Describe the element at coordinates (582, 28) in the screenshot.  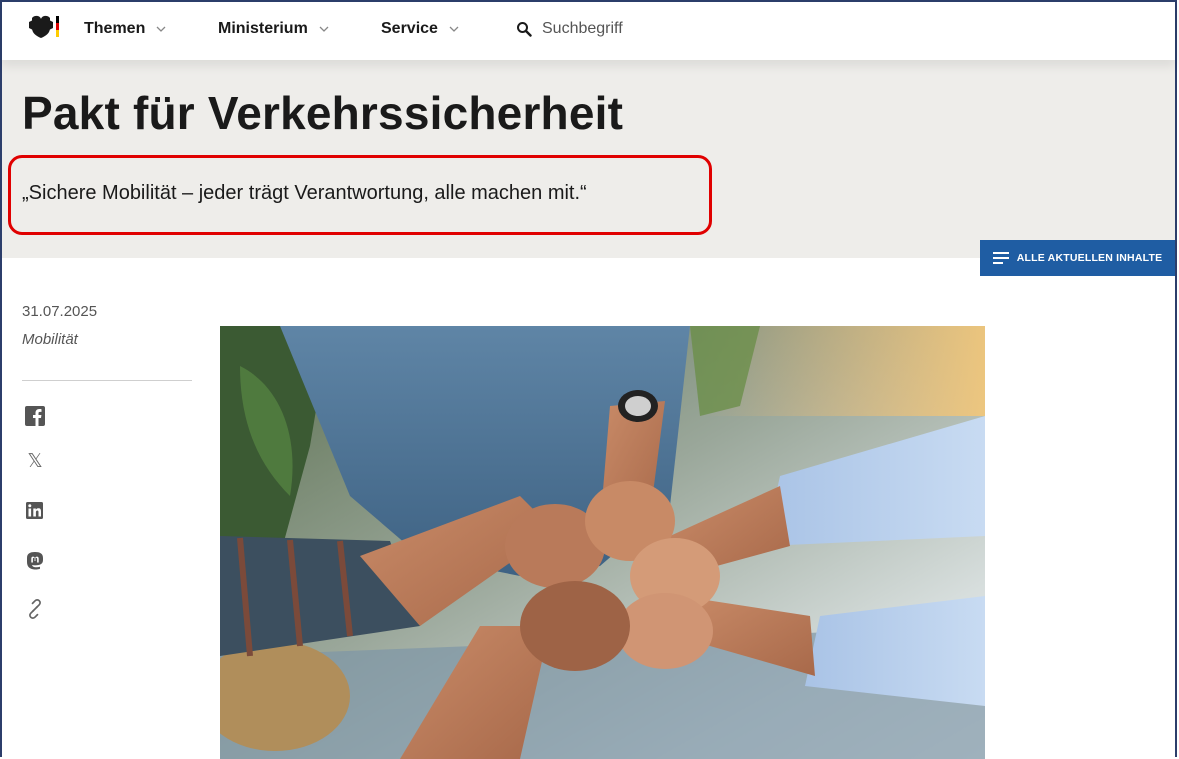
I see `search-placeholder: Suchbegriff` at that location.